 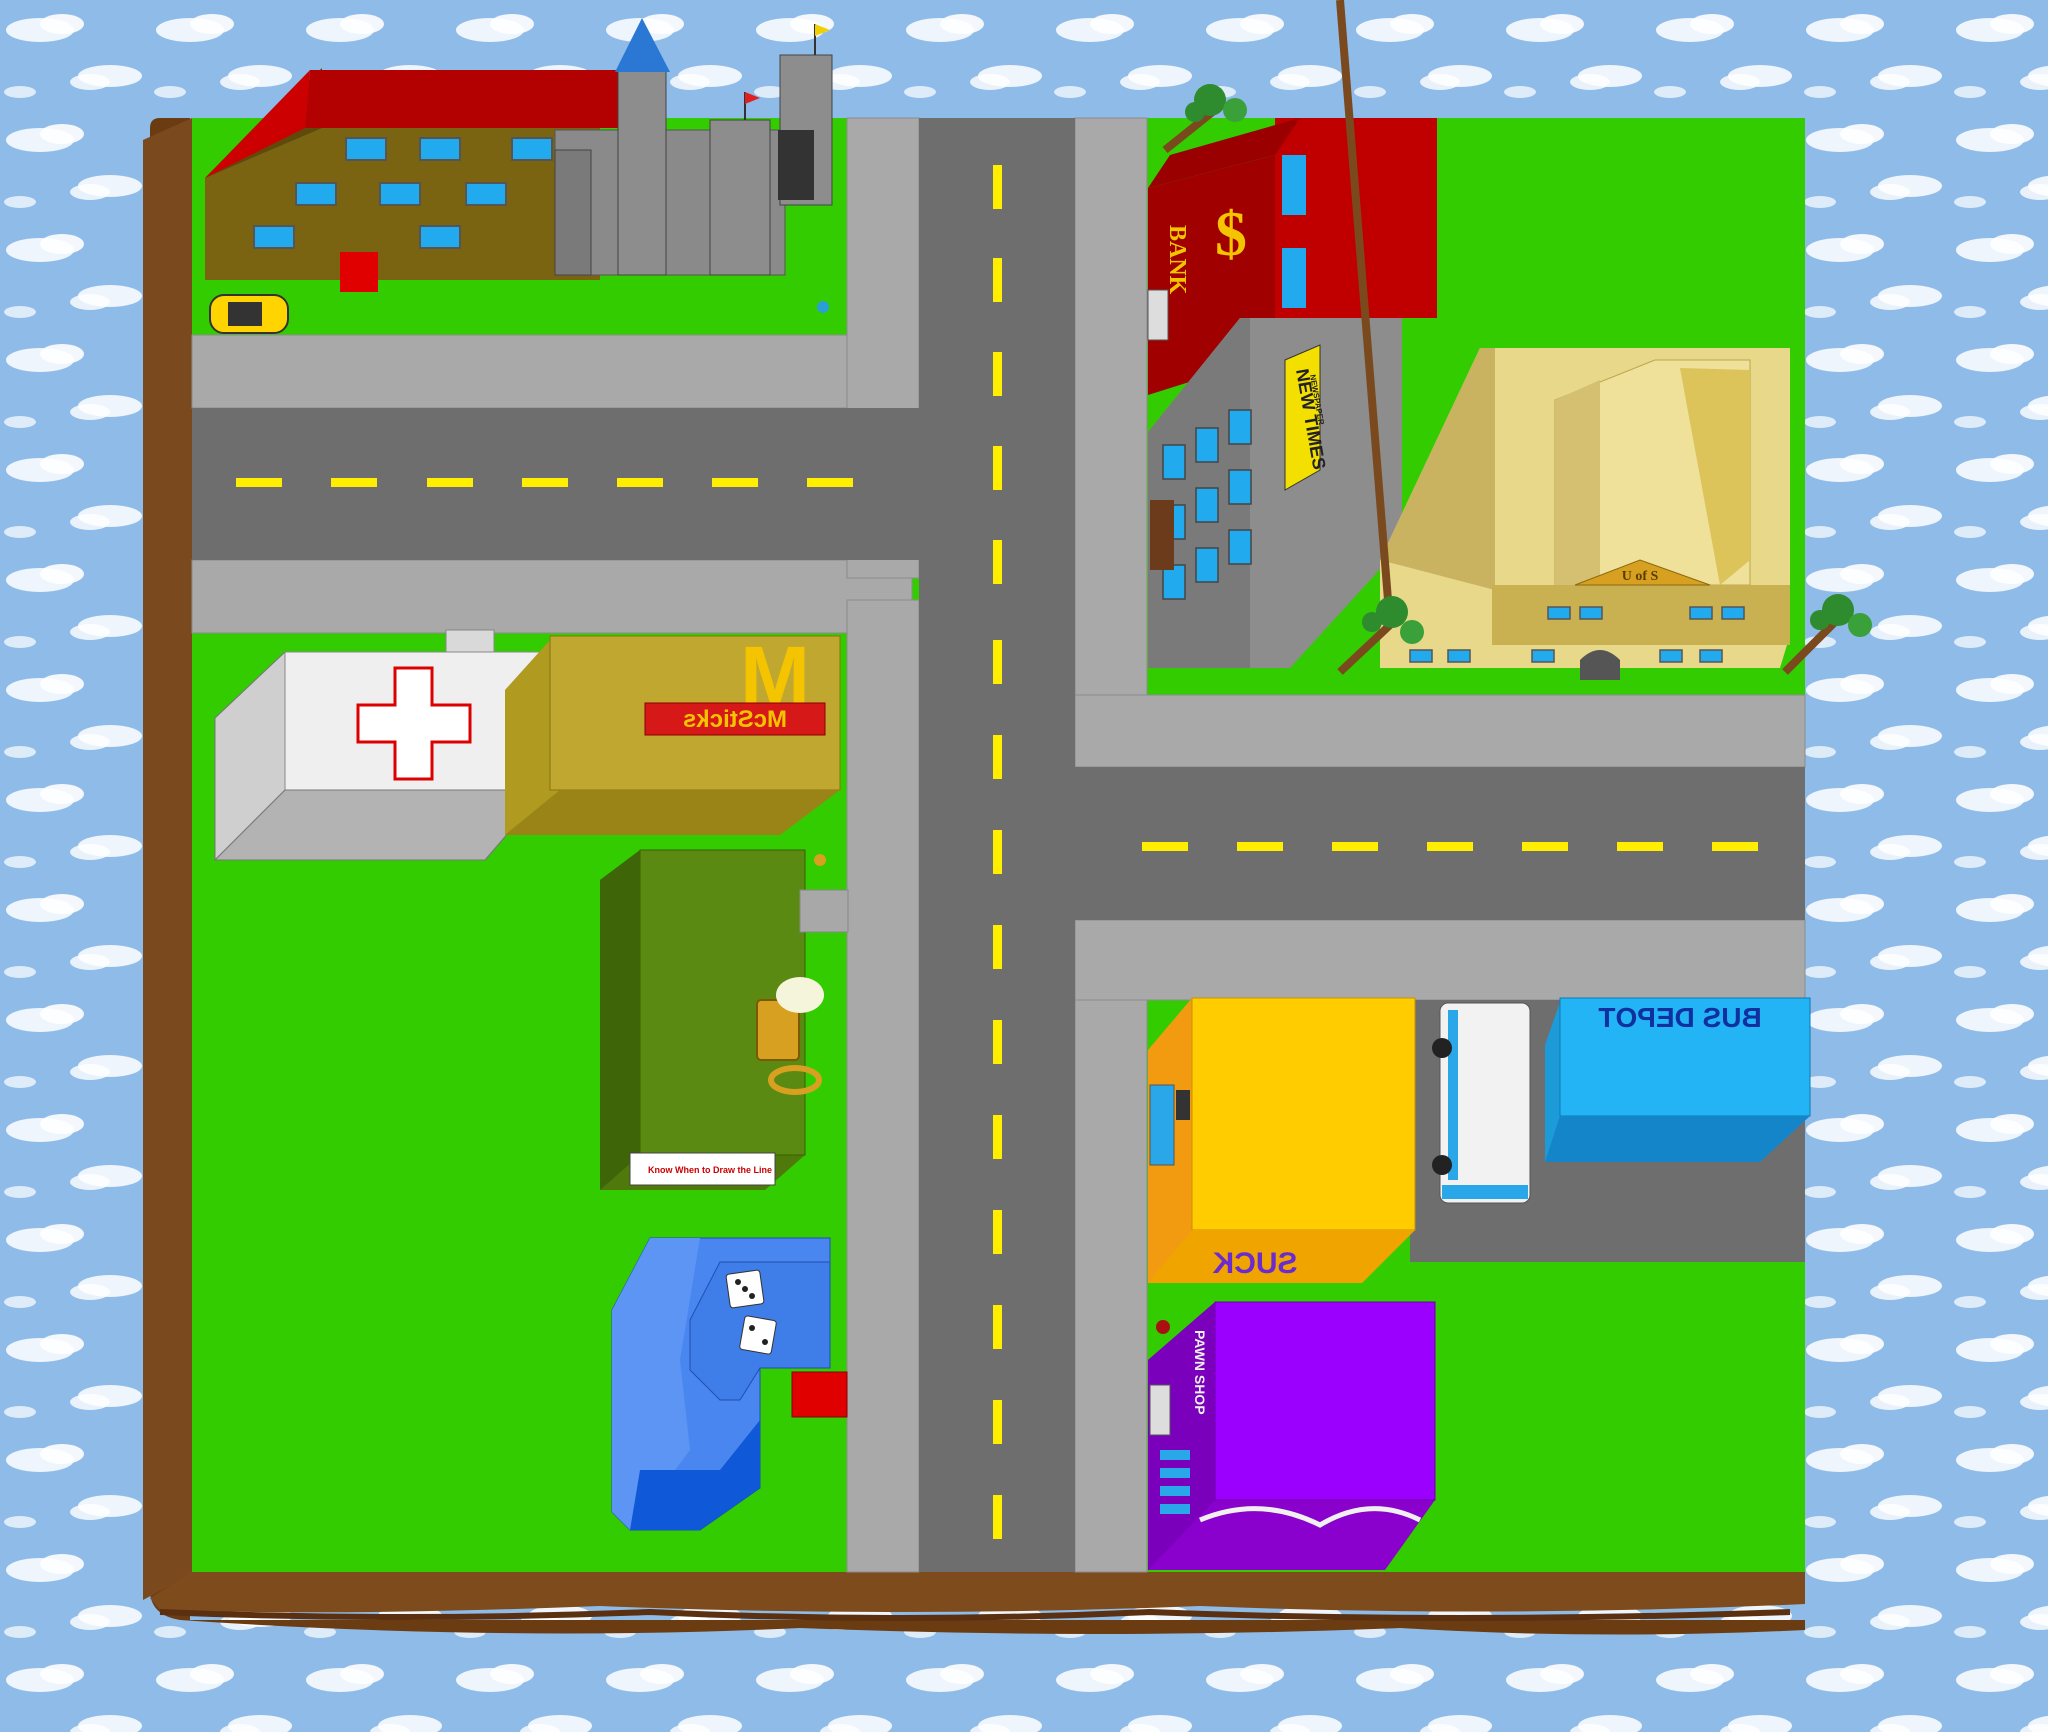 What do you see at coordinates (1640, 576) in the screenshot?
I see `university-sign: U of S` at bounding box center [1640, 576].